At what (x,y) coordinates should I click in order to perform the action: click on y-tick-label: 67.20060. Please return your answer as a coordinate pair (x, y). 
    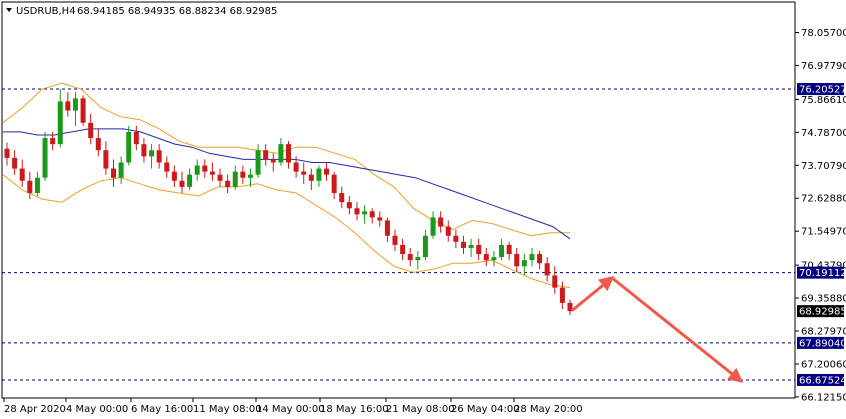
    Looking at the image, I should click on (823, 364).